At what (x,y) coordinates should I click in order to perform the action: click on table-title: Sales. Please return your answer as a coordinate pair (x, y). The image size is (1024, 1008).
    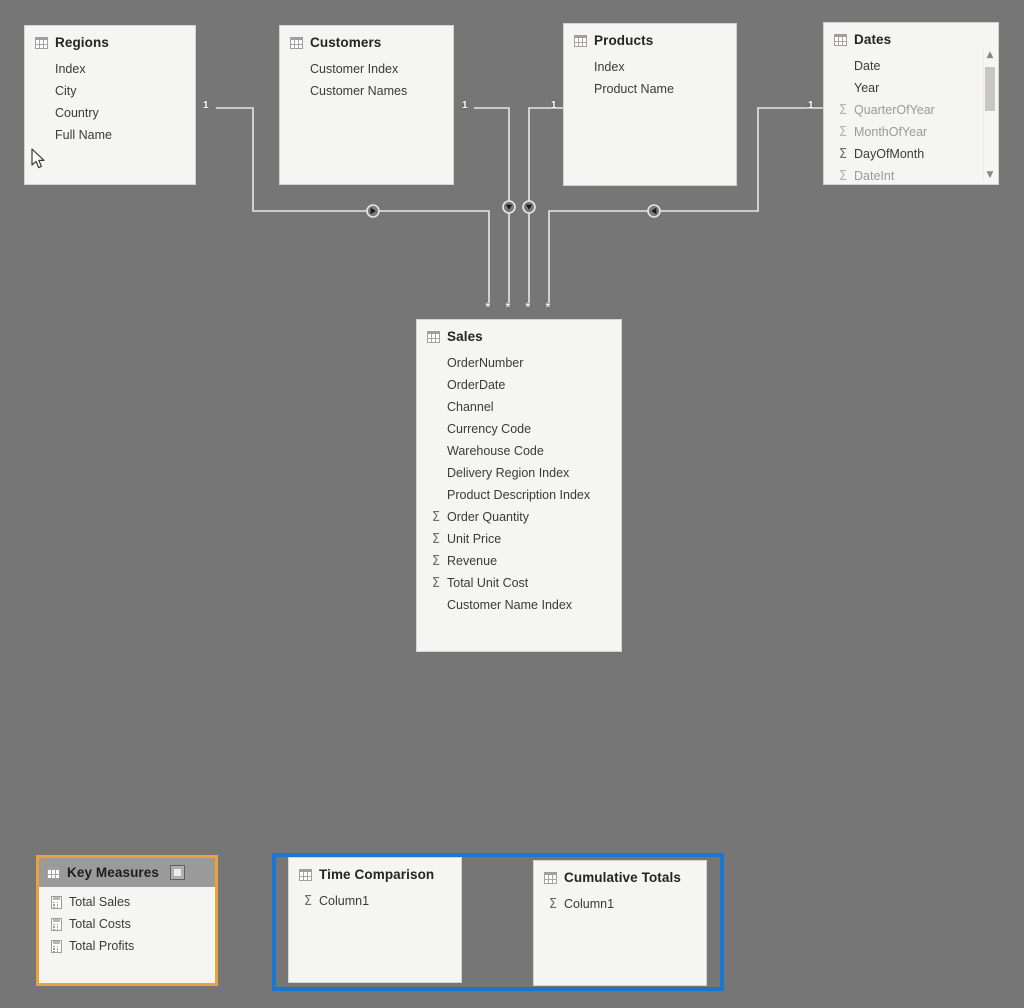
    Looking at the image, I should click on (465, 336).